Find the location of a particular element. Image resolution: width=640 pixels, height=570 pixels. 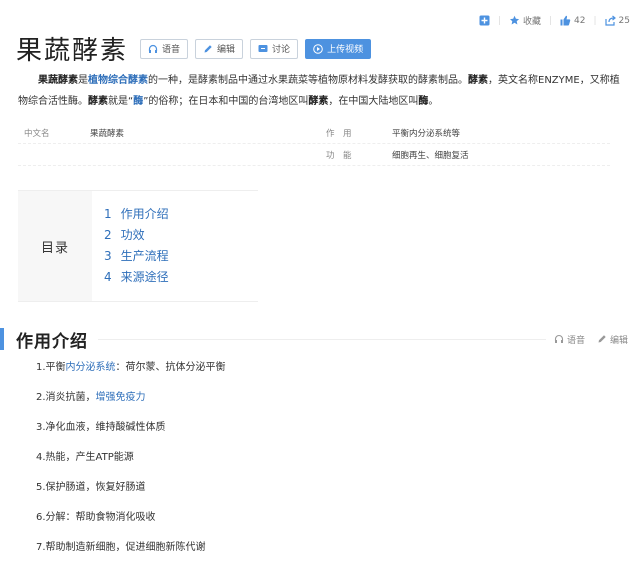

comment-icon is located at coordinates (263, 49).